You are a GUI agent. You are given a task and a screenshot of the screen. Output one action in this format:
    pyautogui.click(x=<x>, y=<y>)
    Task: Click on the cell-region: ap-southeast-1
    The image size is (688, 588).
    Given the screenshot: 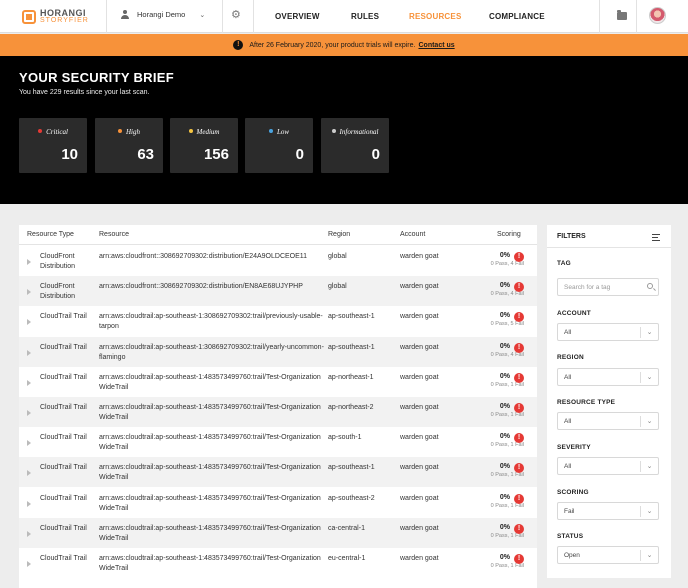 What is the action you would take?
    pyautogui.click(x=351, y=468)
    